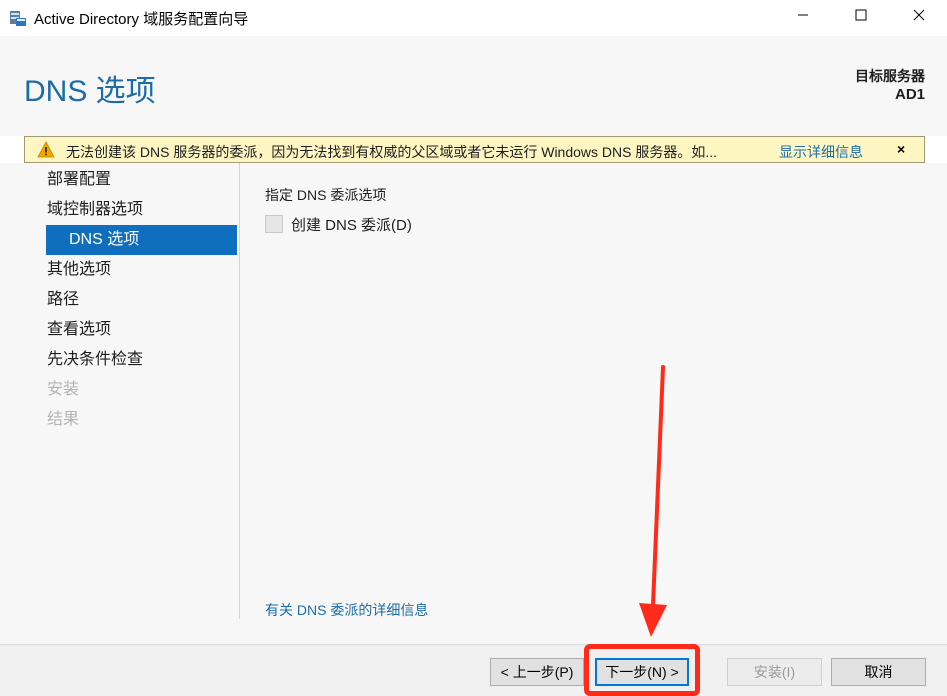 The image size is (947, 696). I want to click on minimize-button, so click(803, 17).